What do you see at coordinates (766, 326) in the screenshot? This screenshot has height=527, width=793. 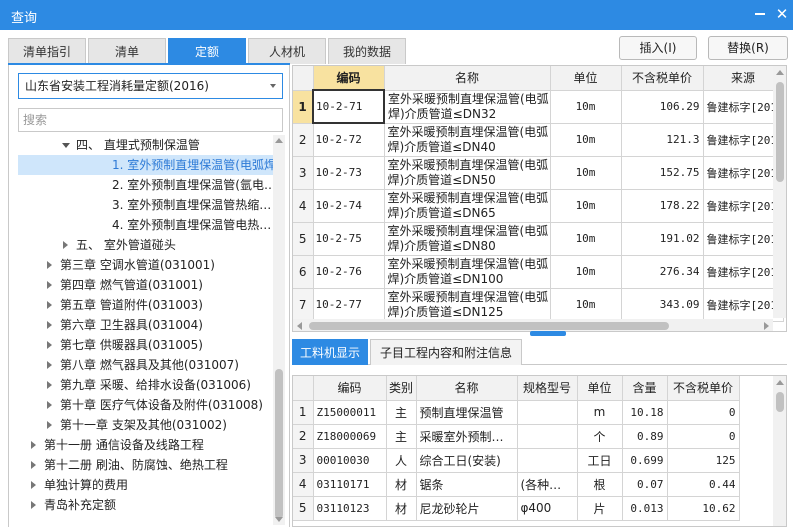 I see `scroll-right-icon` at bounding box center [766, 326].